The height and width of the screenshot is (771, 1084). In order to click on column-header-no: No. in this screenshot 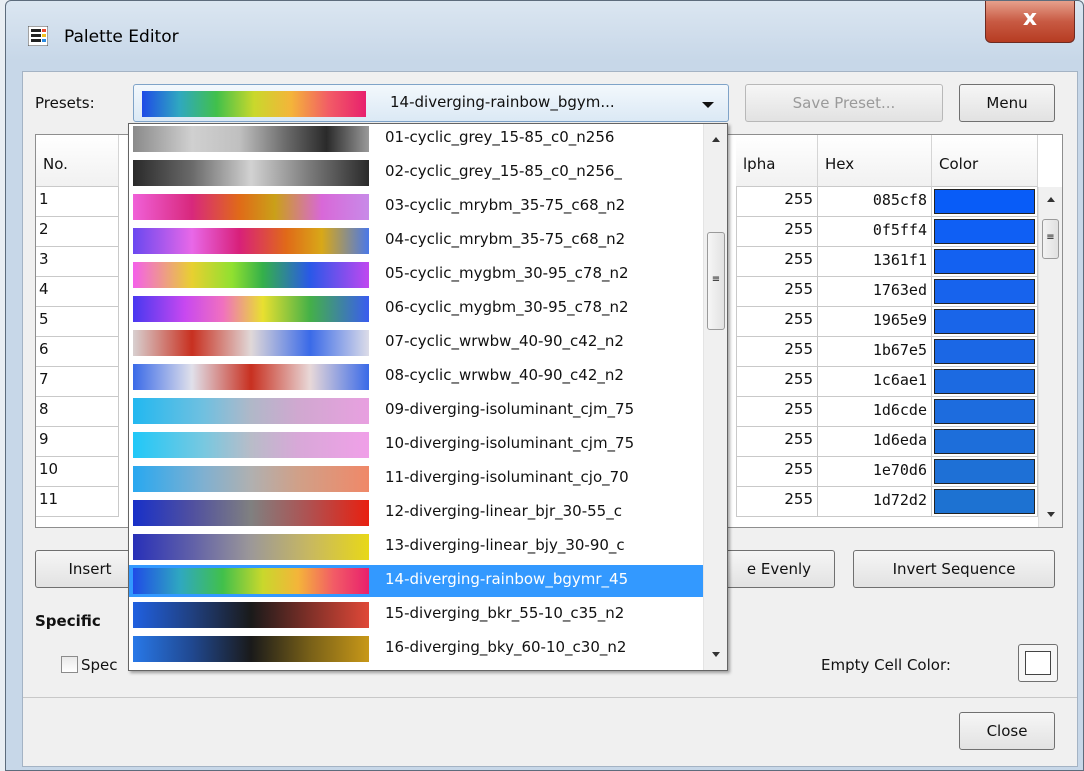, I will do `click(77, 161)`.